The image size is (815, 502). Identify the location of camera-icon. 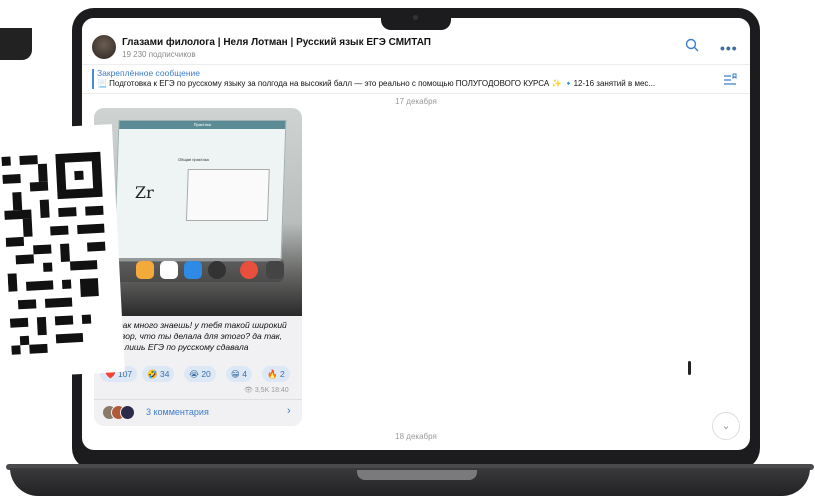
(415, 17).